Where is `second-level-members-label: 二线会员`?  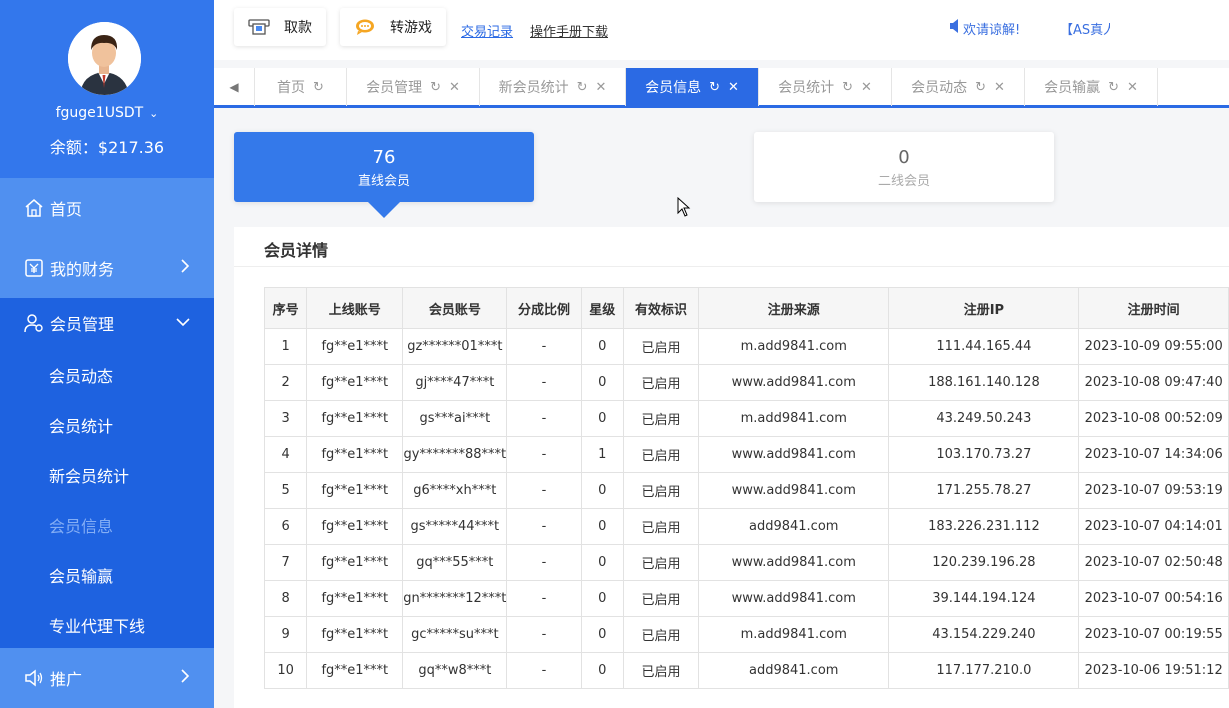
second-level-members-label: 二线会员 is located at coordinates (903, 181).